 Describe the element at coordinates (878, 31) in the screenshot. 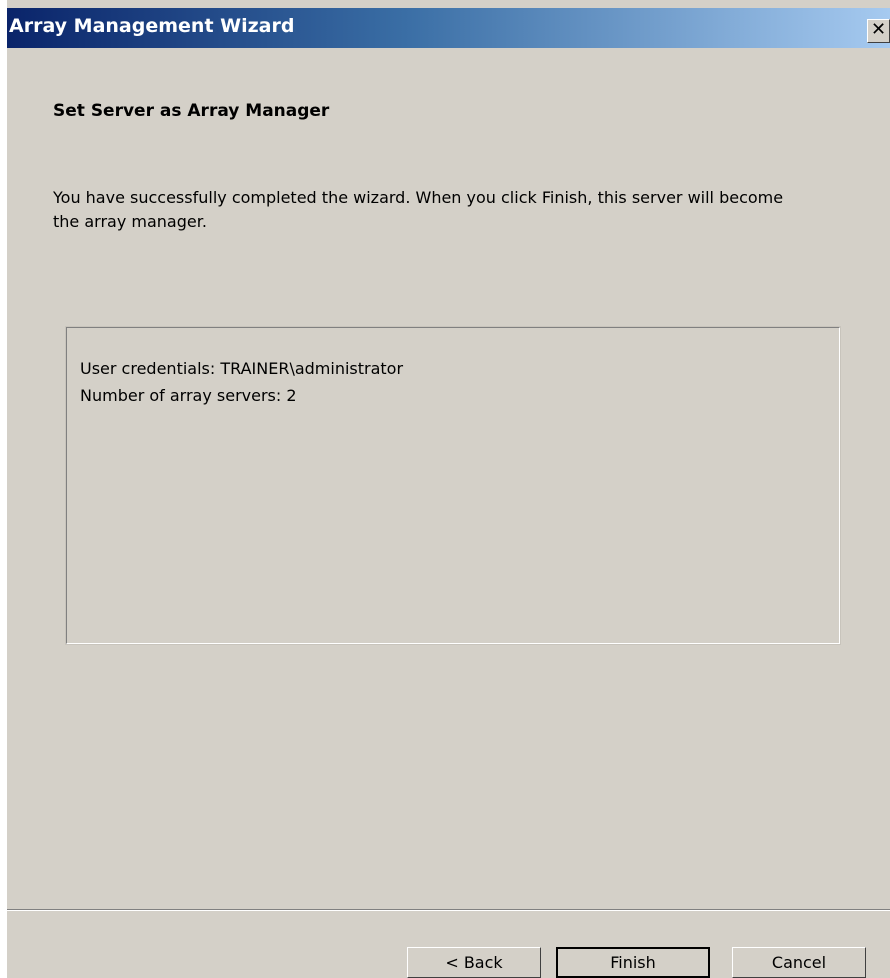

I see `close-icon: ✕` at that location.